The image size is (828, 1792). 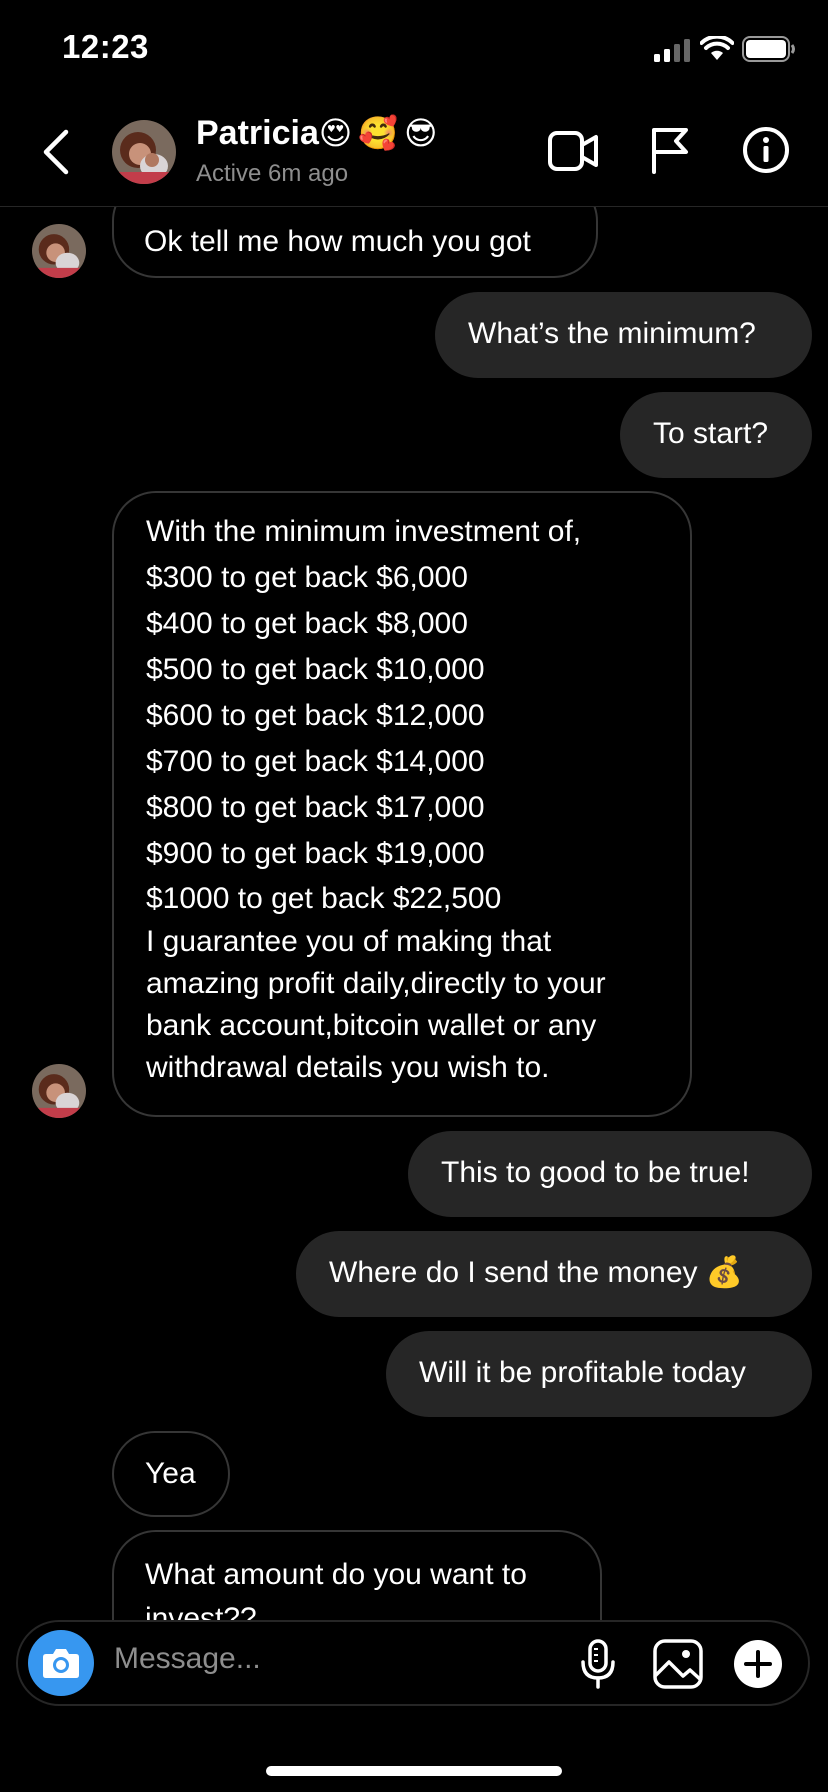 What do you see at coordinates (612, 333) in the screenshot?
I see `message-text: What’s the minimum?` at bounding box center [612, 333].